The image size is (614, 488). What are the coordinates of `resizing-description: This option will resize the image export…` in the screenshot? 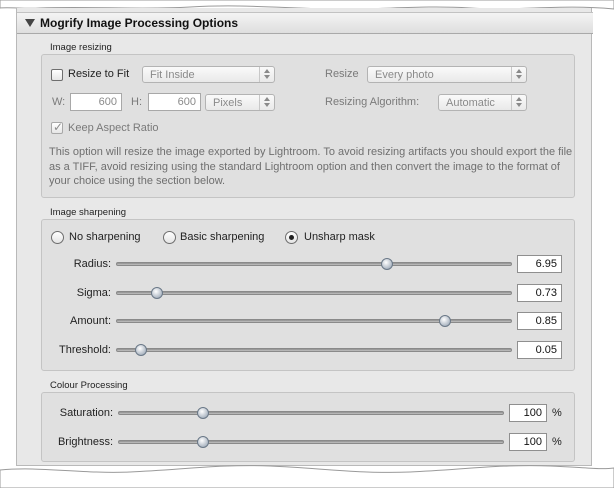 It's located at (311, 166).